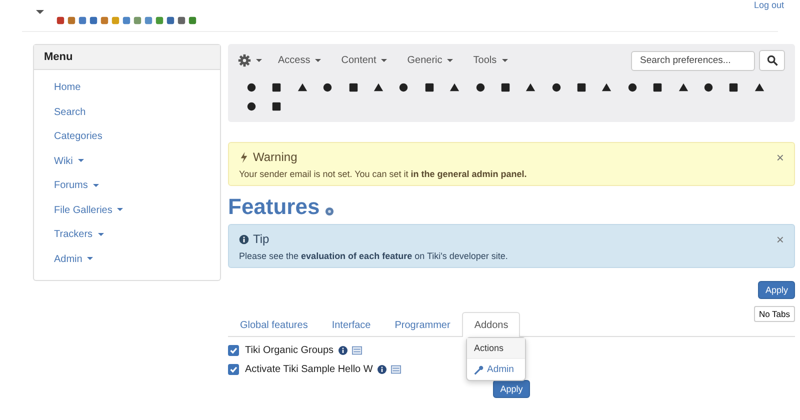  Describe the element at coordinates (261, 239) in the screenshot. I see `alert-title: Tip` at that location.